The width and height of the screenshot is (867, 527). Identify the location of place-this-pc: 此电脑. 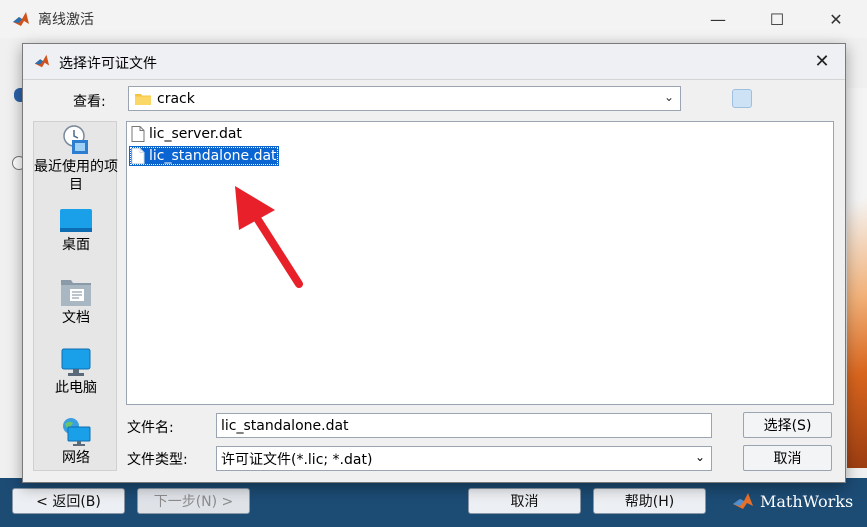
(76, 372).